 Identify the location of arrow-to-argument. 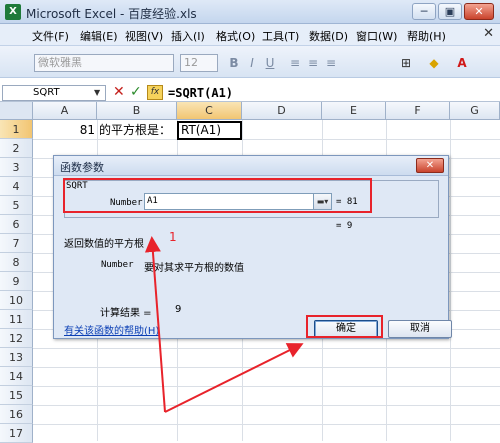
(155, 324).